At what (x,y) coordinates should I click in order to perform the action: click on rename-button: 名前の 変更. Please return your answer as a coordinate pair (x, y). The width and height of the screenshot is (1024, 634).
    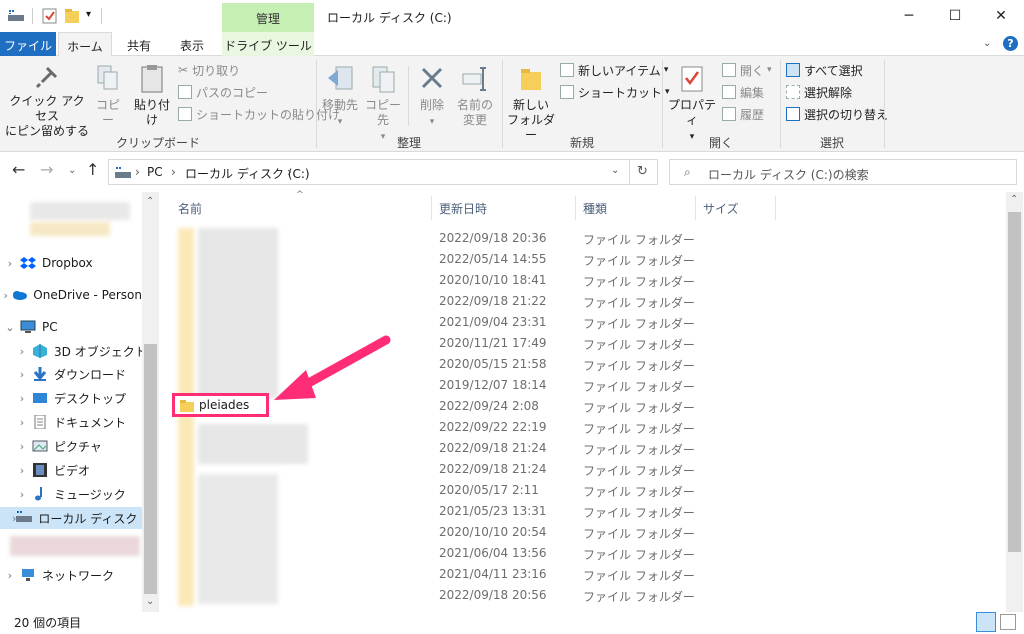
    Looking at the image, I should click on (475, 96).